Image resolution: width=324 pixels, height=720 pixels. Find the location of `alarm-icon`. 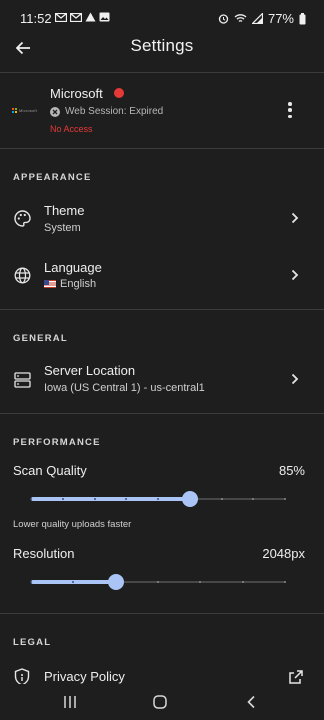

alarm-icon is located at coordinates (223, 19).